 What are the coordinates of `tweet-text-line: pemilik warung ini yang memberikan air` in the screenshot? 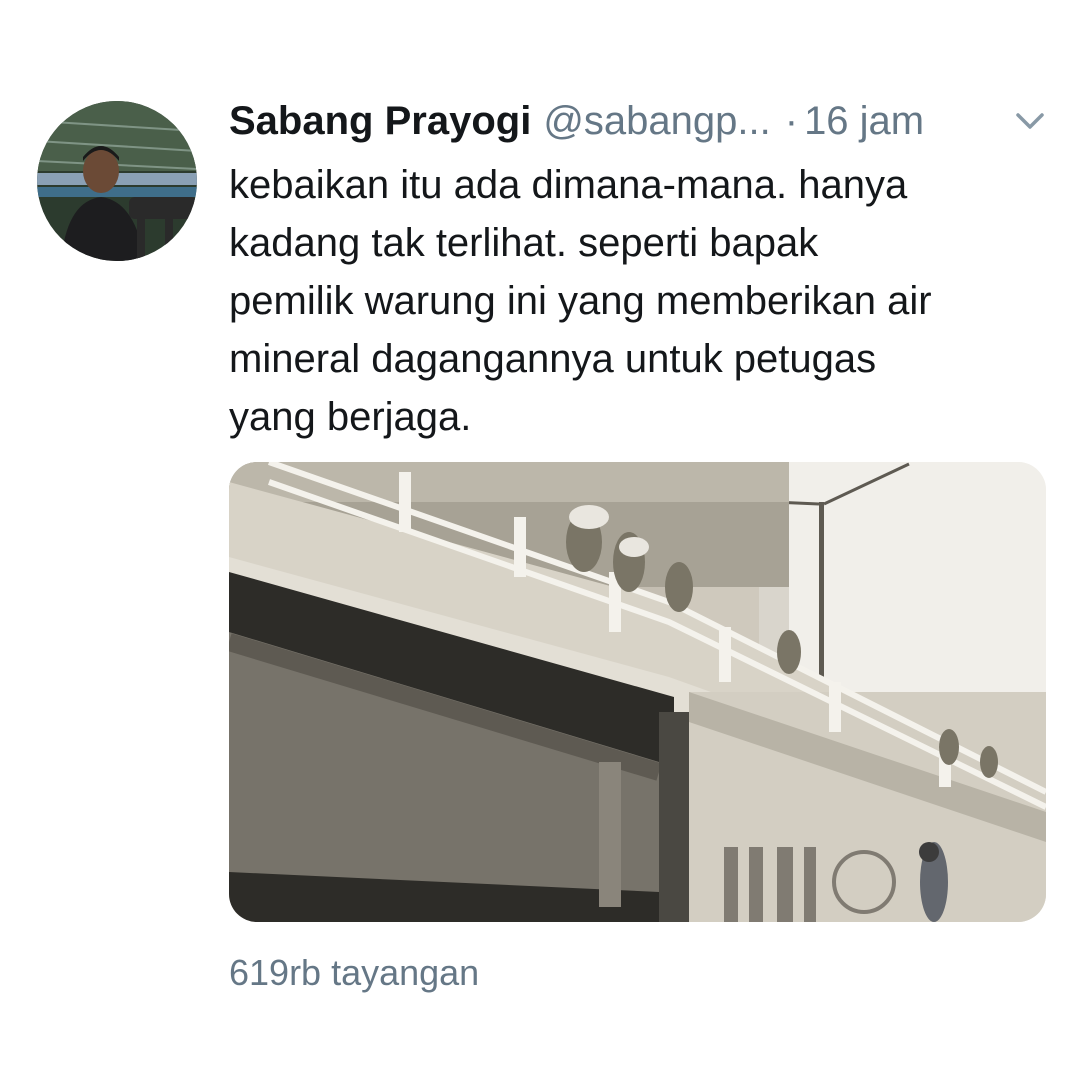 It's located at (580, 301).